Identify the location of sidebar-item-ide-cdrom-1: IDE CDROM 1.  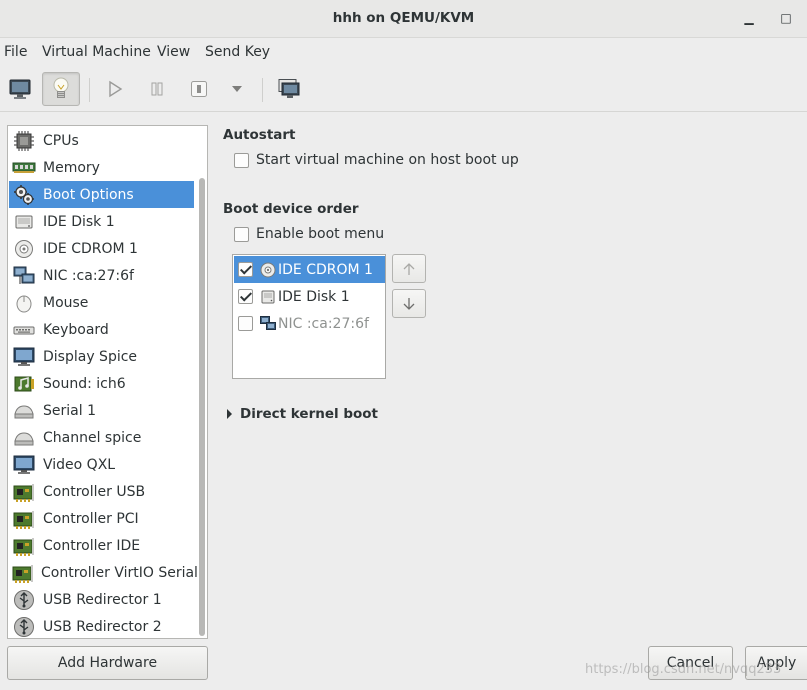
(101, 248).